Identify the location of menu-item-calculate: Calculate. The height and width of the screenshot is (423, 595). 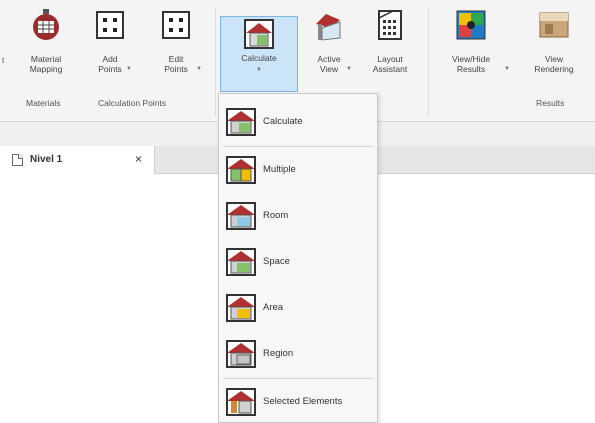
(298, 122).